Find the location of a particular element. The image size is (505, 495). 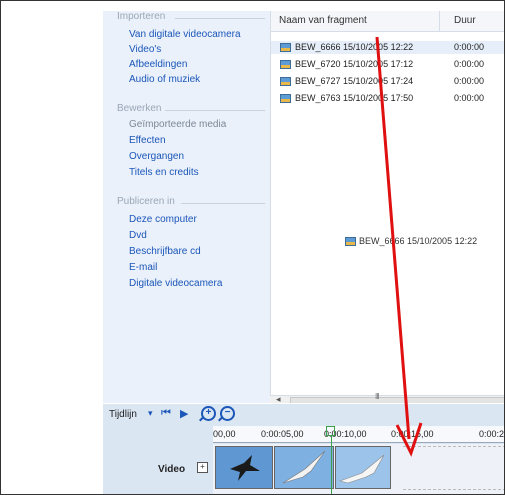

video-track is located at coordinates (358, 469).